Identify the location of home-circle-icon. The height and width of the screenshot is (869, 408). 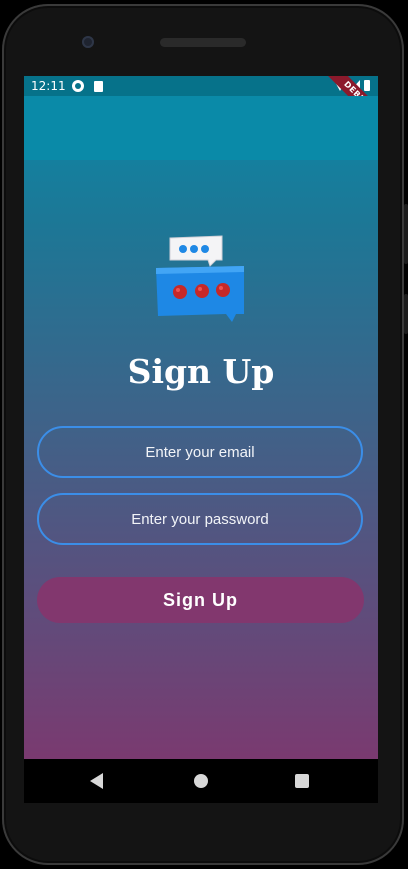
(201, 781).